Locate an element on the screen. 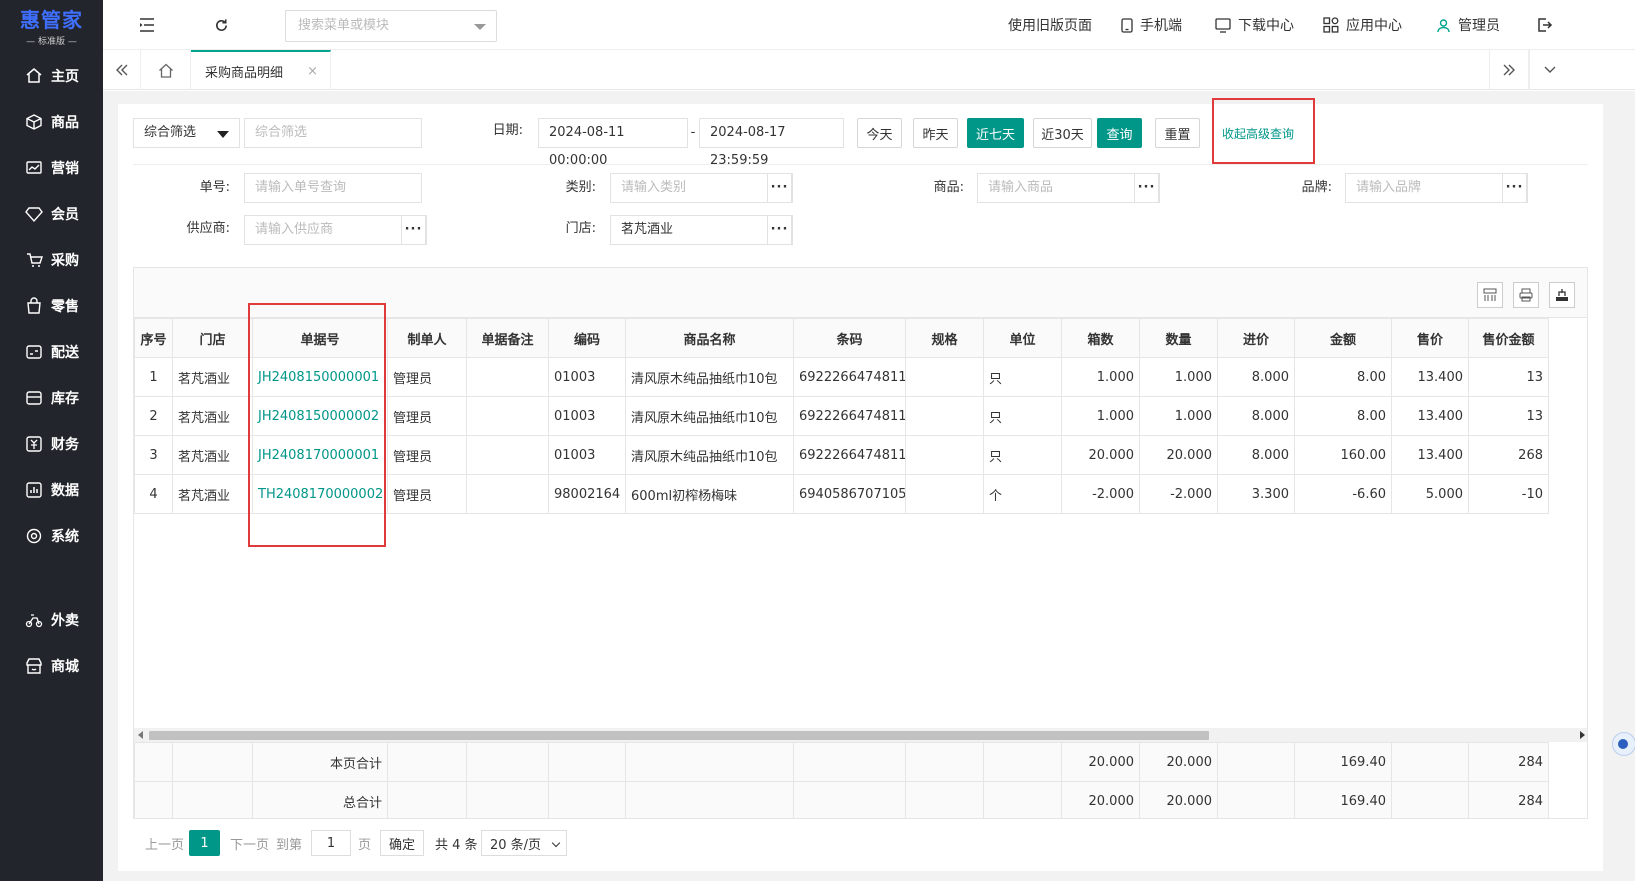 This screenshot has height=881, width=1635. supplier-input: 请输入供应商 ··· is located at coordinates (335, 230).